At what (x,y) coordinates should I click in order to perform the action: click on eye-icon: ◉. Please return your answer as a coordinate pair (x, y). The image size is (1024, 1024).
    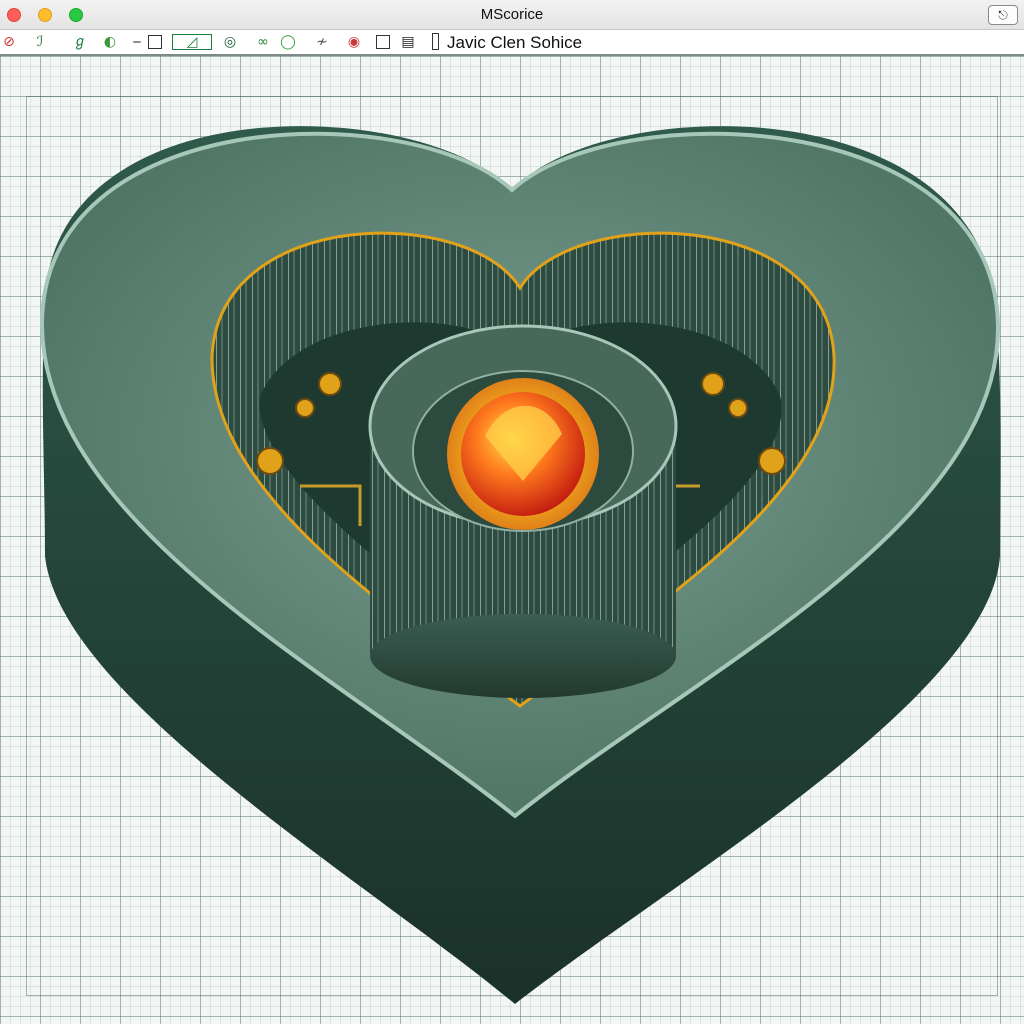
    Looking at the image, I should click on (354, 42).